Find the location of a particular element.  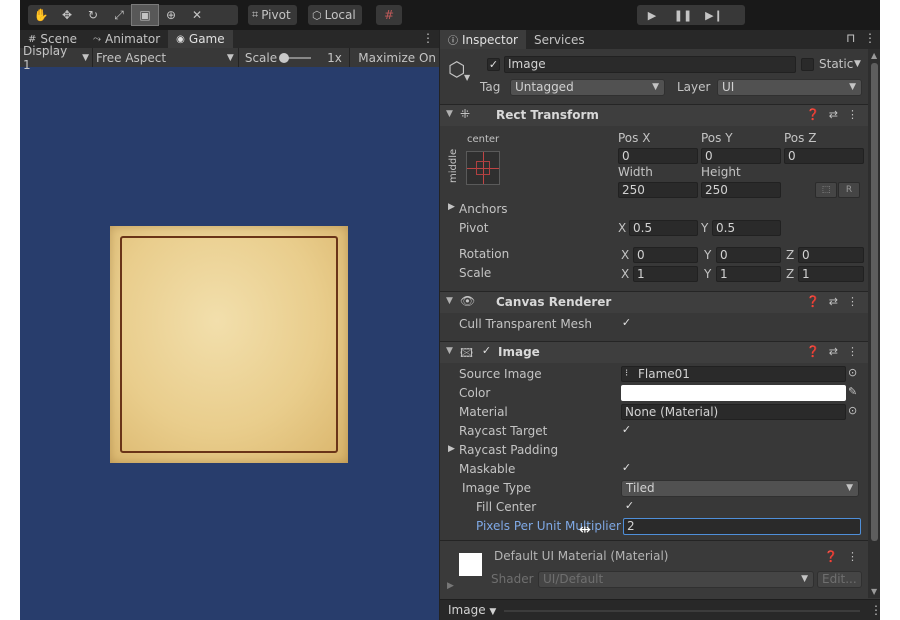

material-field: None (Material) is located at coordinates (733, 412).